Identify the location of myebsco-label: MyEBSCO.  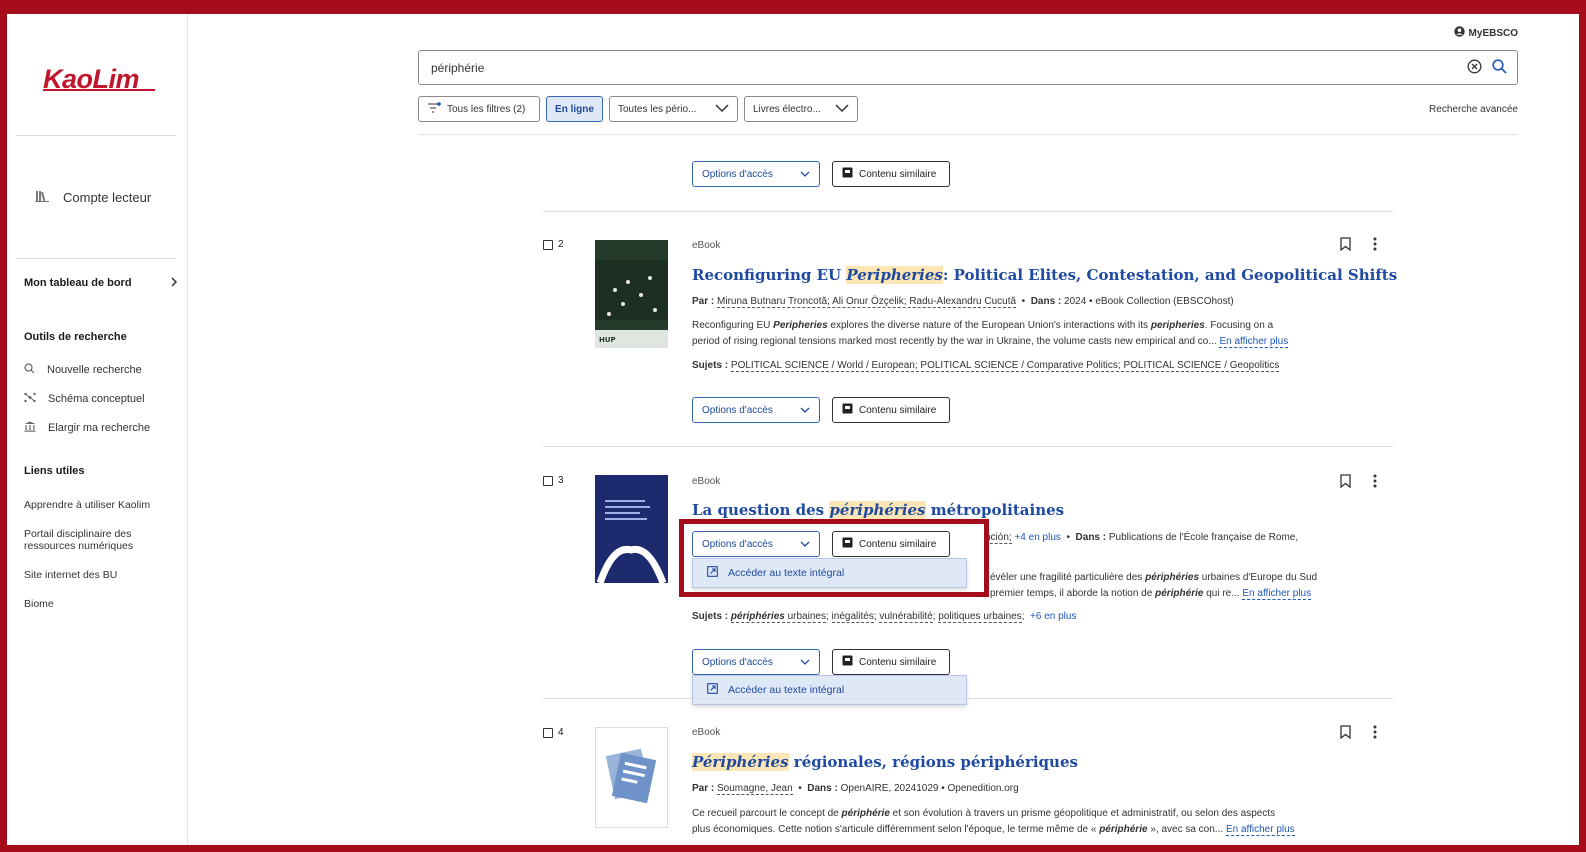
(1493, 33).